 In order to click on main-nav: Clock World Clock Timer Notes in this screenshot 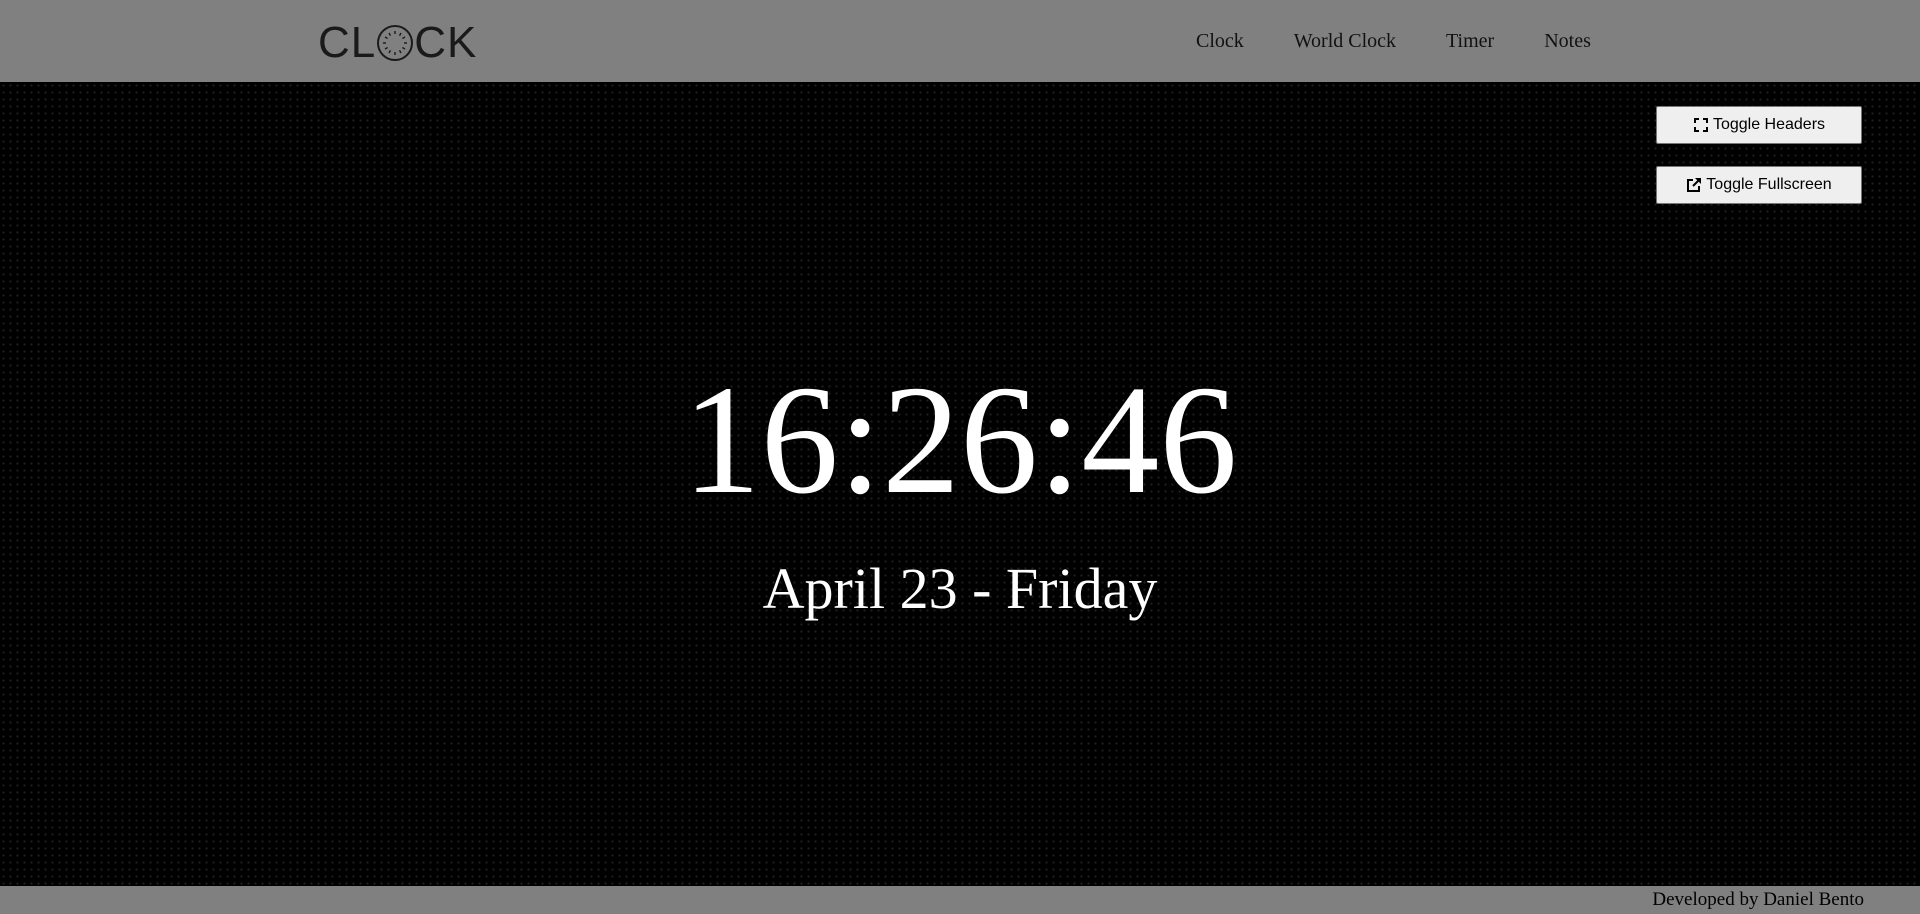, I will do `click(1393, 41)`.